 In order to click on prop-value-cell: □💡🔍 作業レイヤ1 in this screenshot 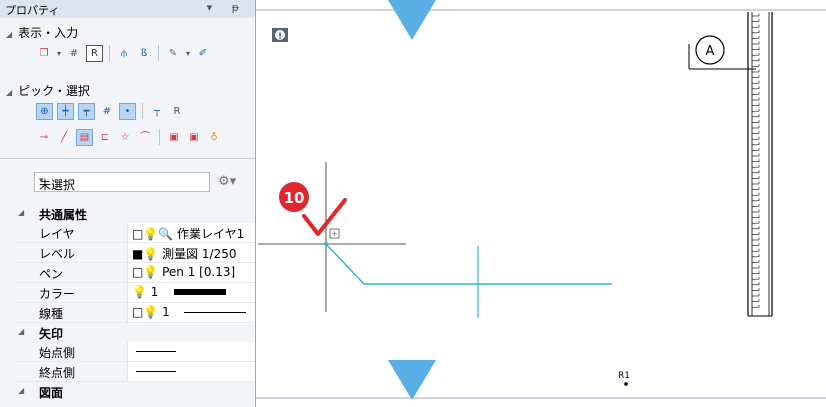, I will do `click(191, 232)`.